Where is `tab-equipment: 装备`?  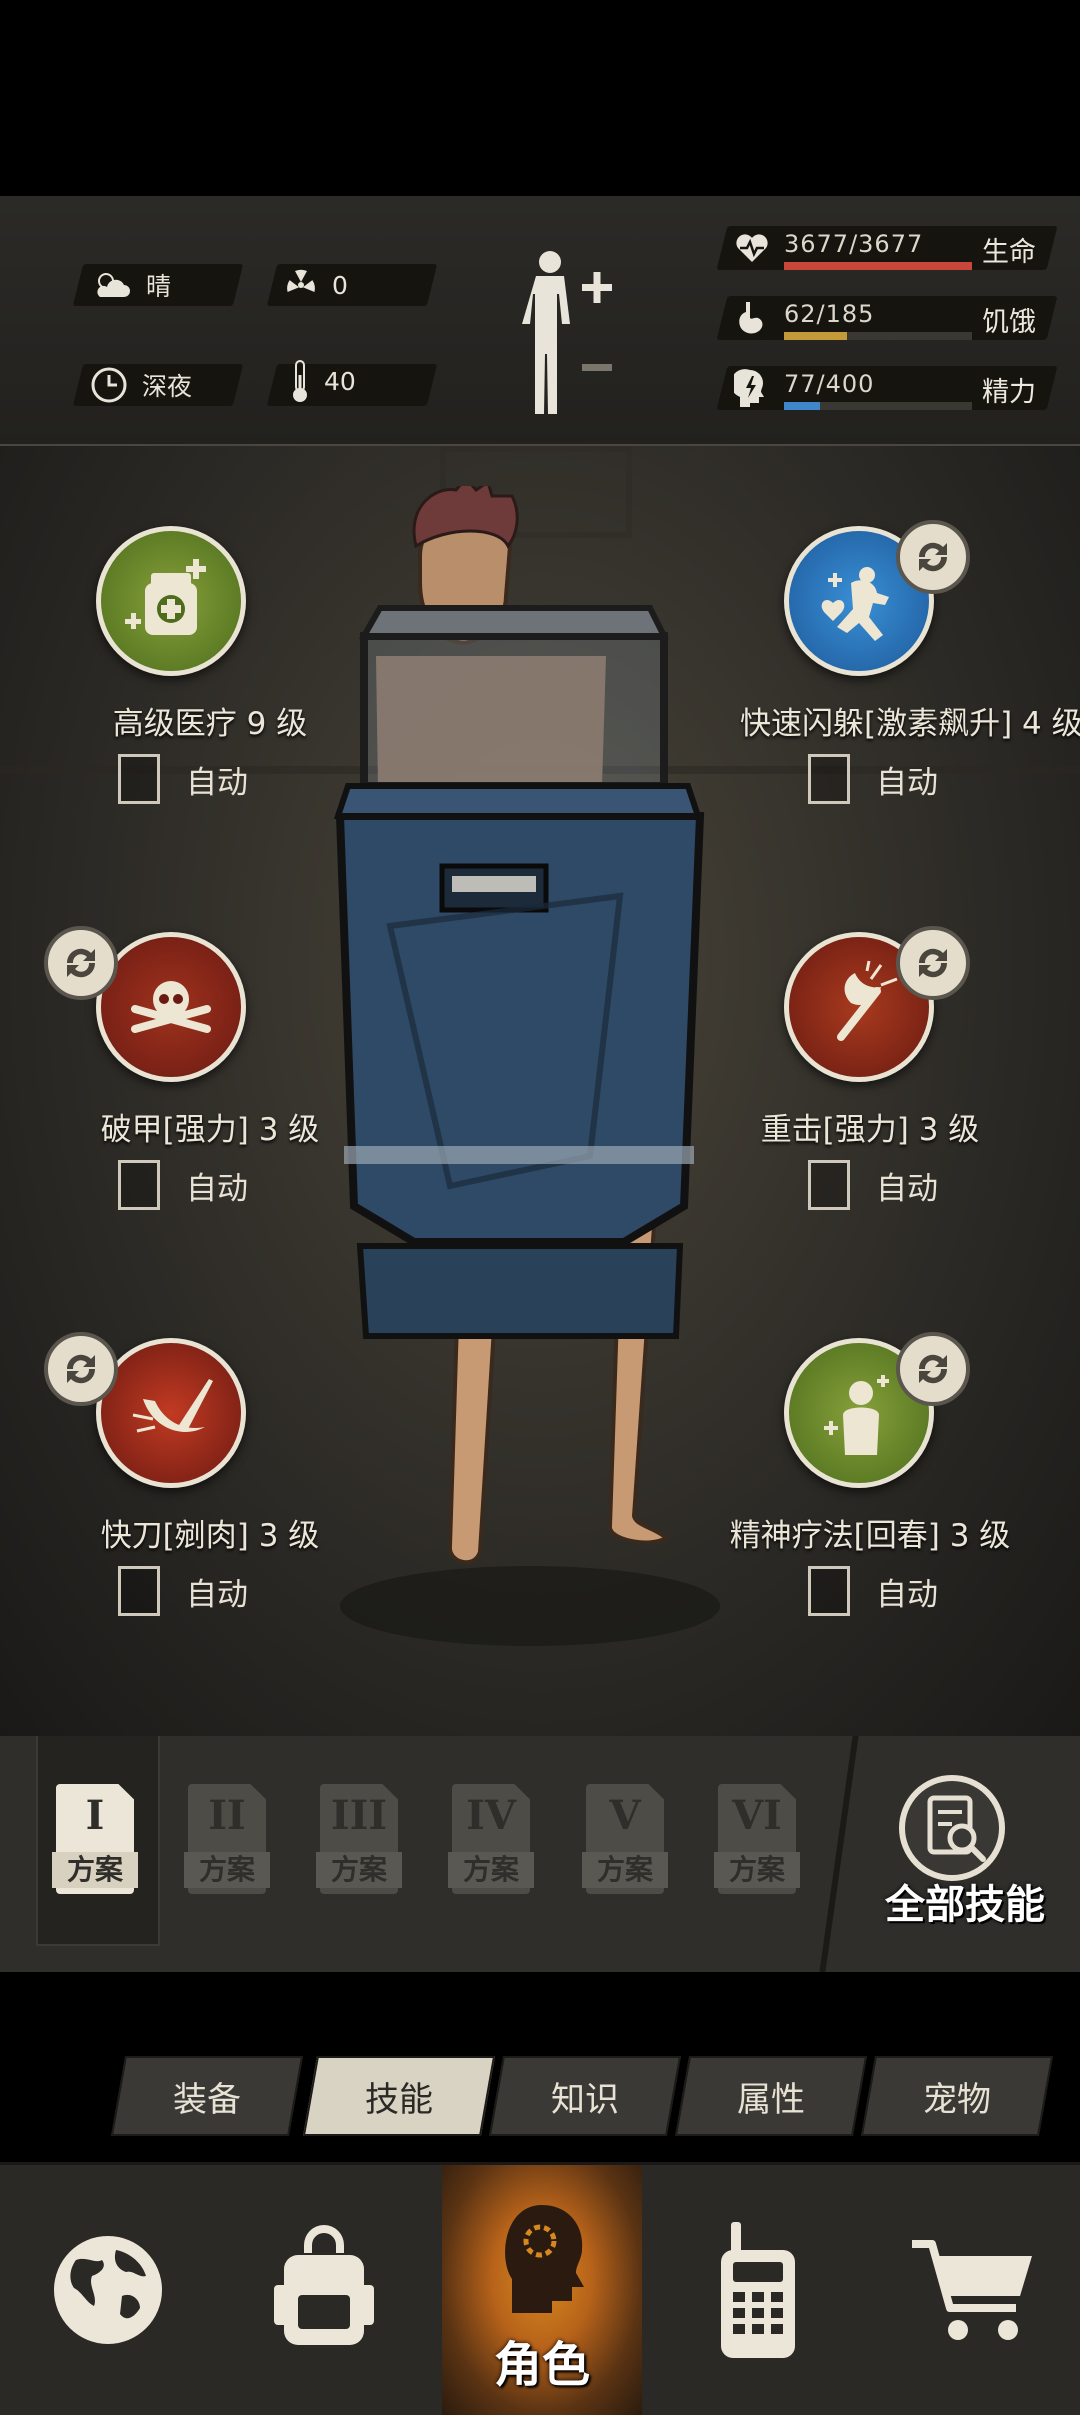
tab-equipment: 装备 is located at coordinates (207, 2096).